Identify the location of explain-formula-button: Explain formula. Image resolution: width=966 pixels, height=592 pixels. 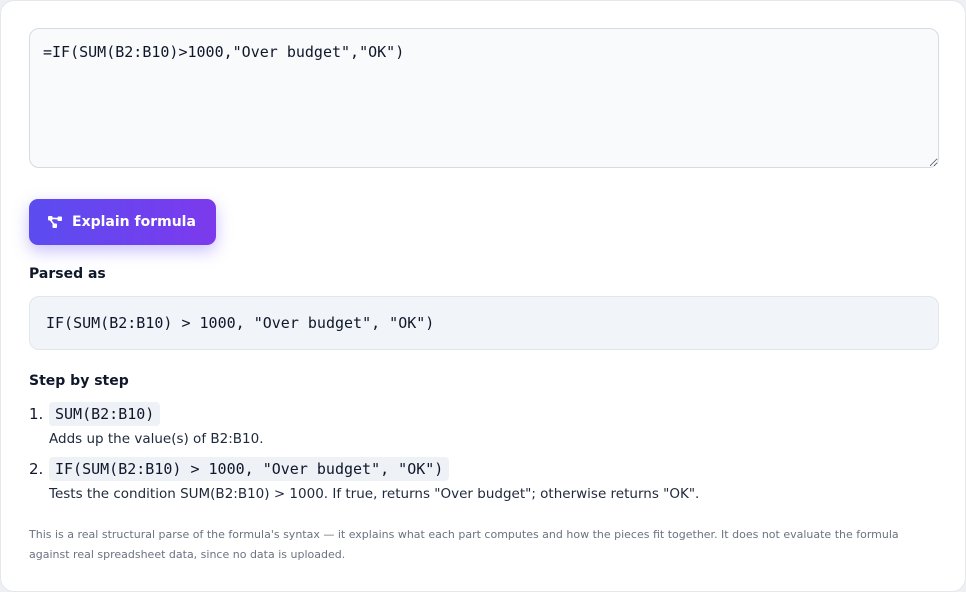
(122, 222).